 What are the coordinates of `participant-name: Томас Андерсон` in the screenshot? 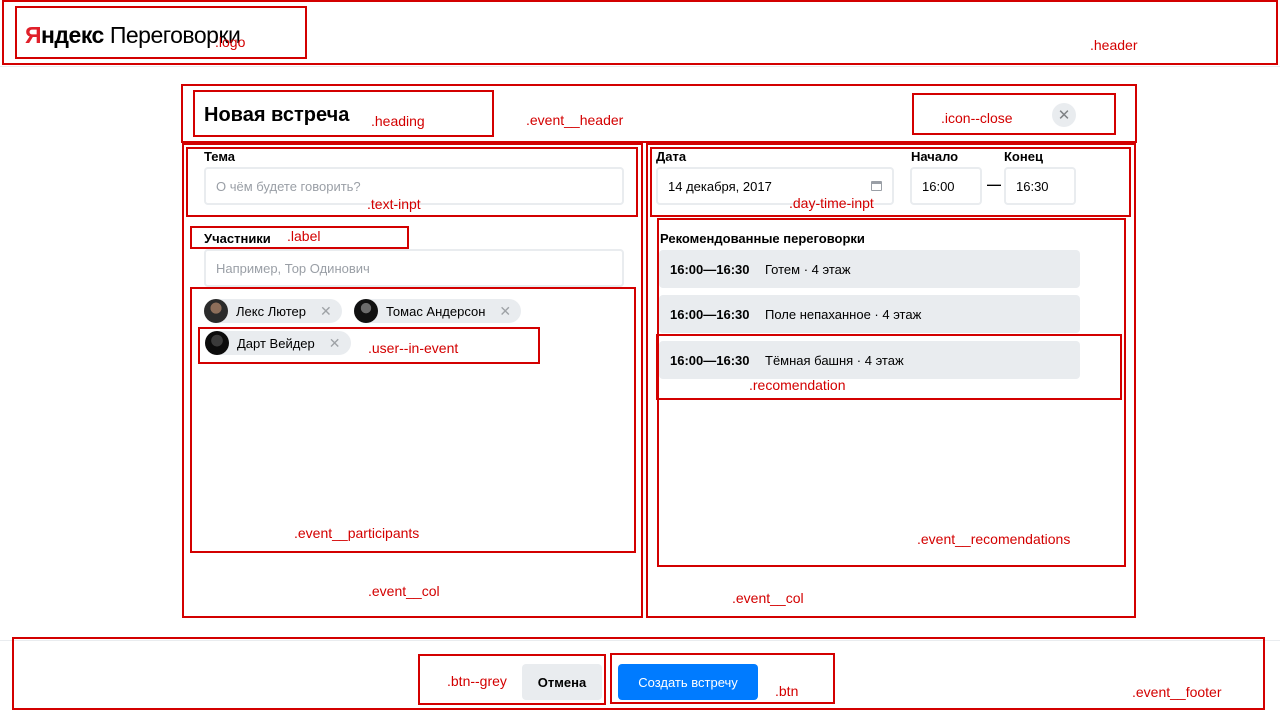 It's located at (436, 311).